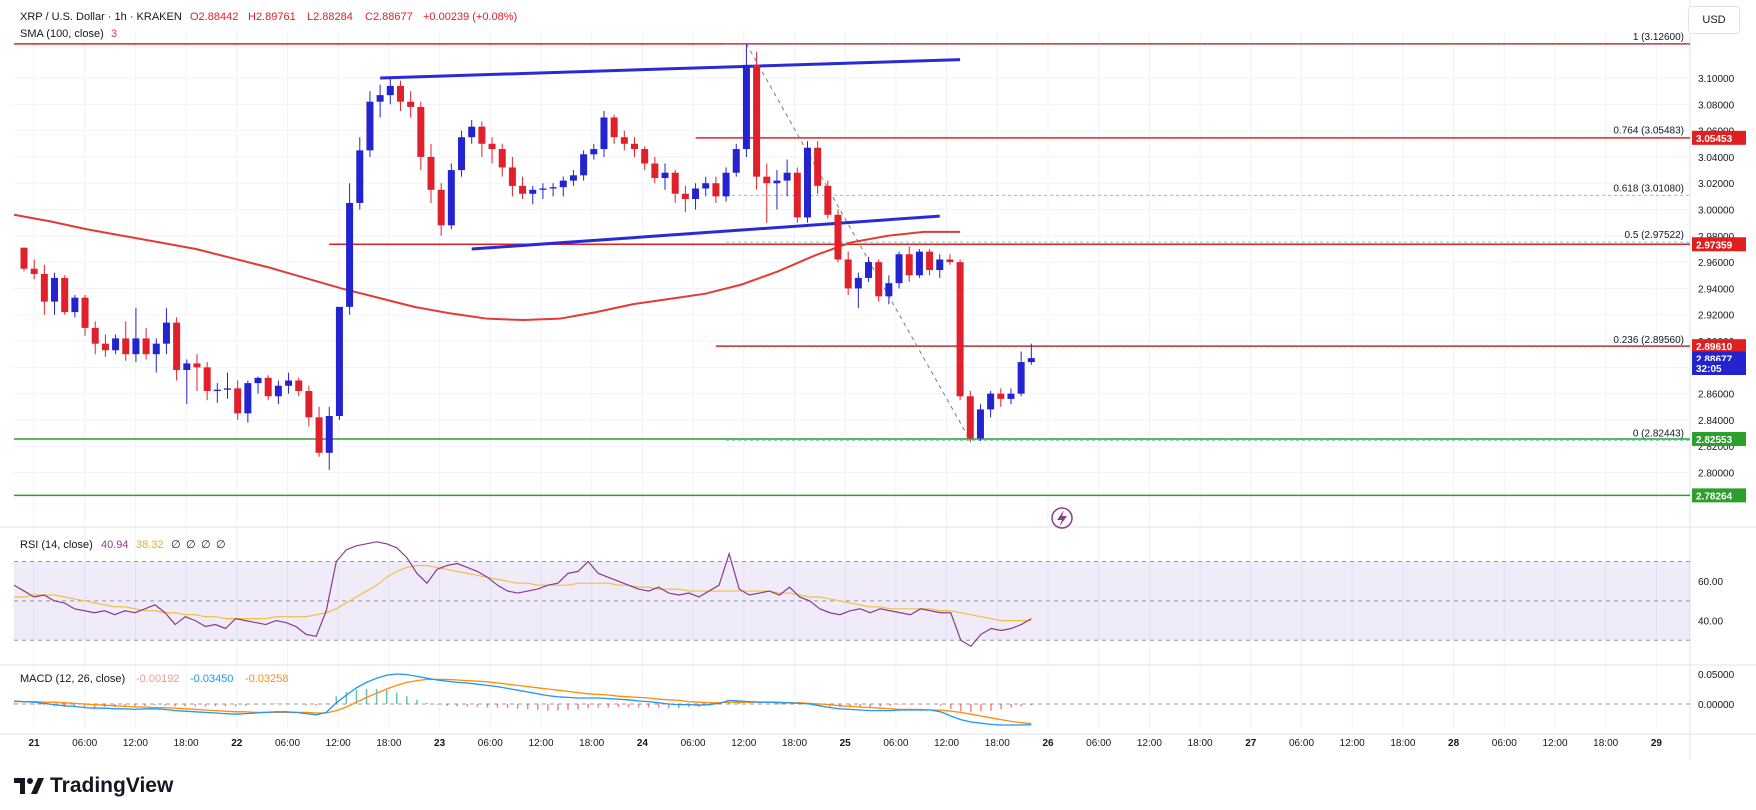  What do you see at coordinates (1714, 20) in the screenshot?
I see `currency-button: USD` at bounding box center [1714, 20].